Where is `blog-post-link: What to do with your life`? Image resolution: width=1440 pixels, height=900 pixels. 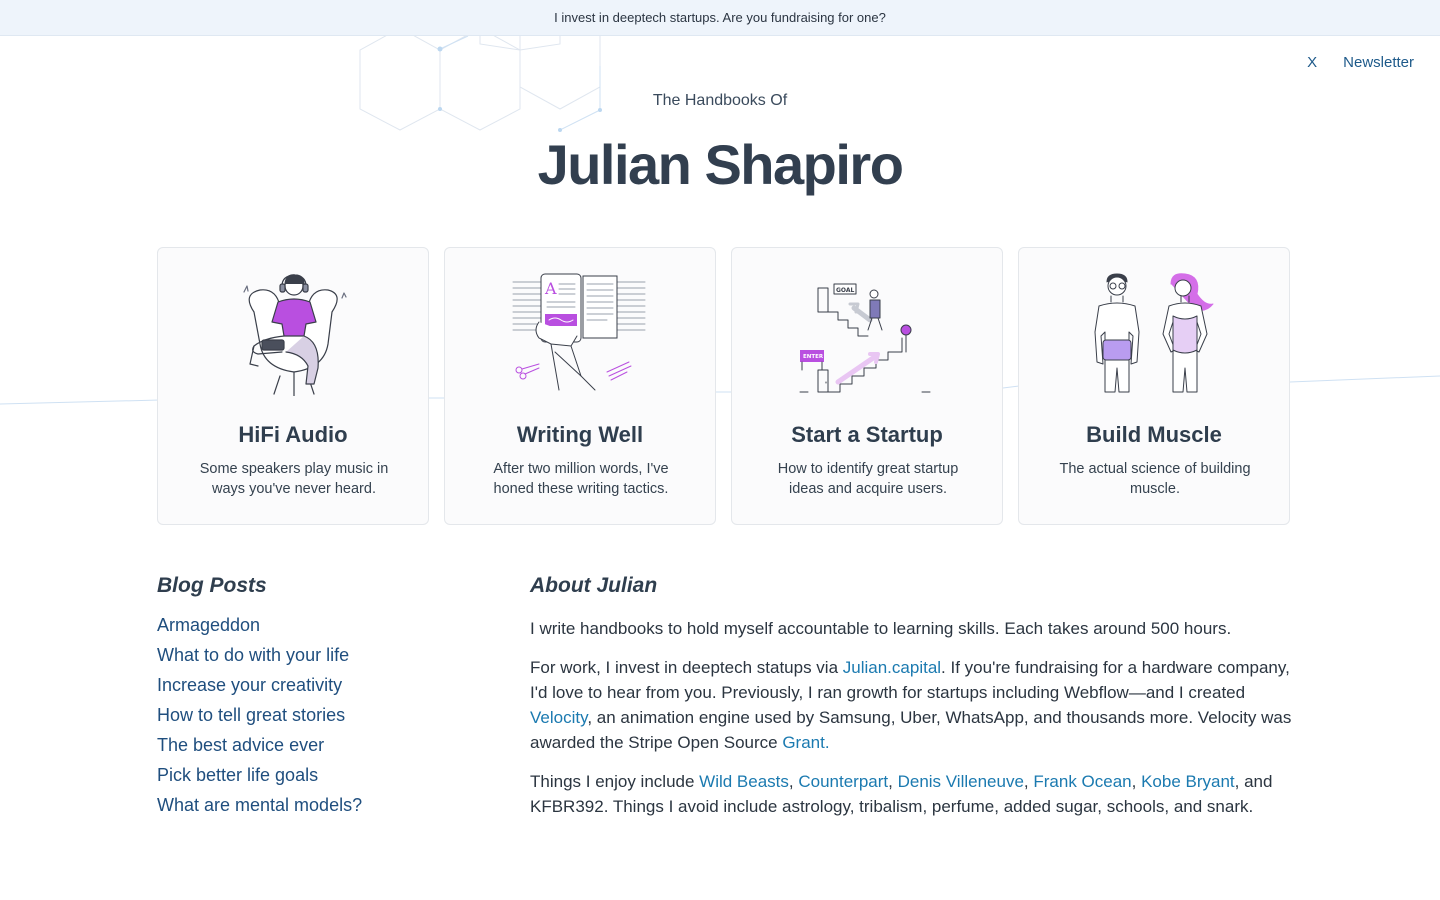 blog-post-link: What to do with your life is located at coordinates (322, 655).